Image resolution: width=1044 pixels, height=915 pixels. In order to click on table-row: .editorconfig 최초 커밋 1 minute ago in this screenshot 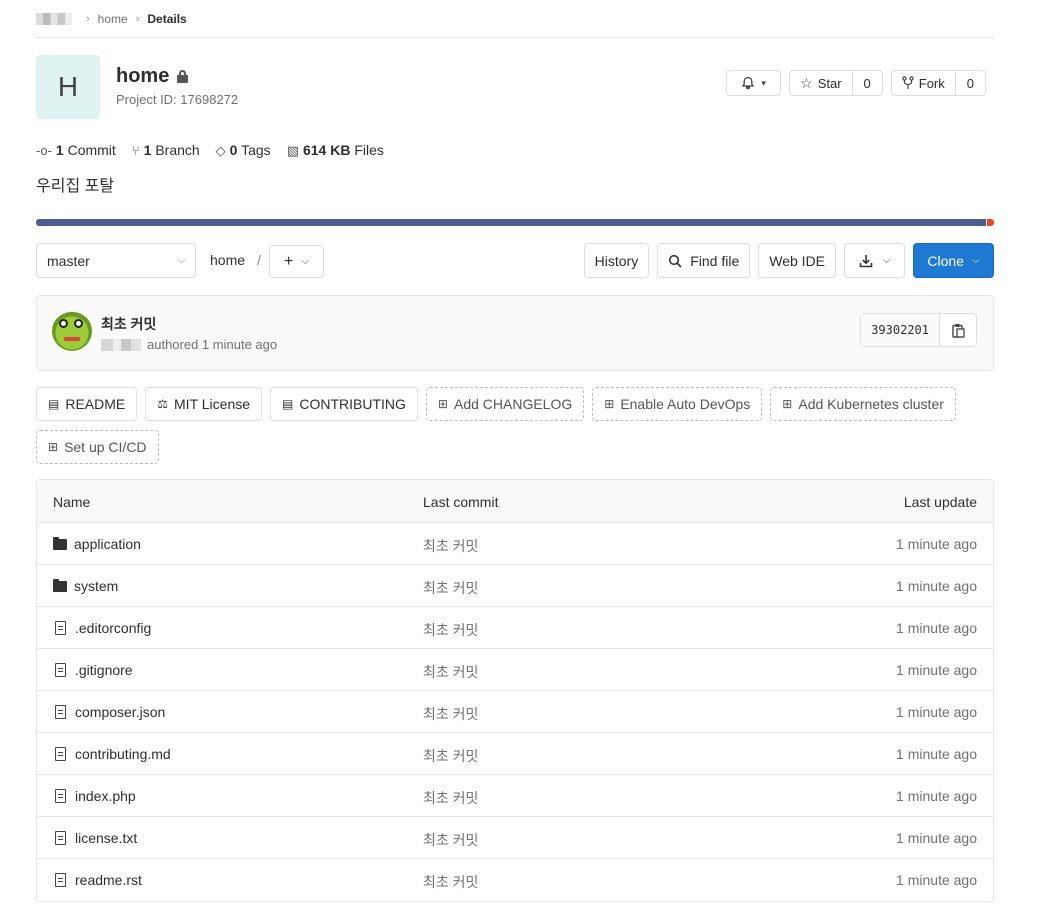, I will do `click(515, 628)`.